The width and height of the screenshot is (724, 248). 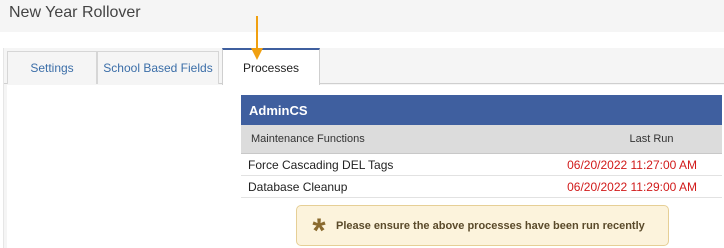 What do you see at coordinates (481, 139) in the screenshot?
I see `table-header: Maintenance Functions Last Run` at bounding box center [481, 139].